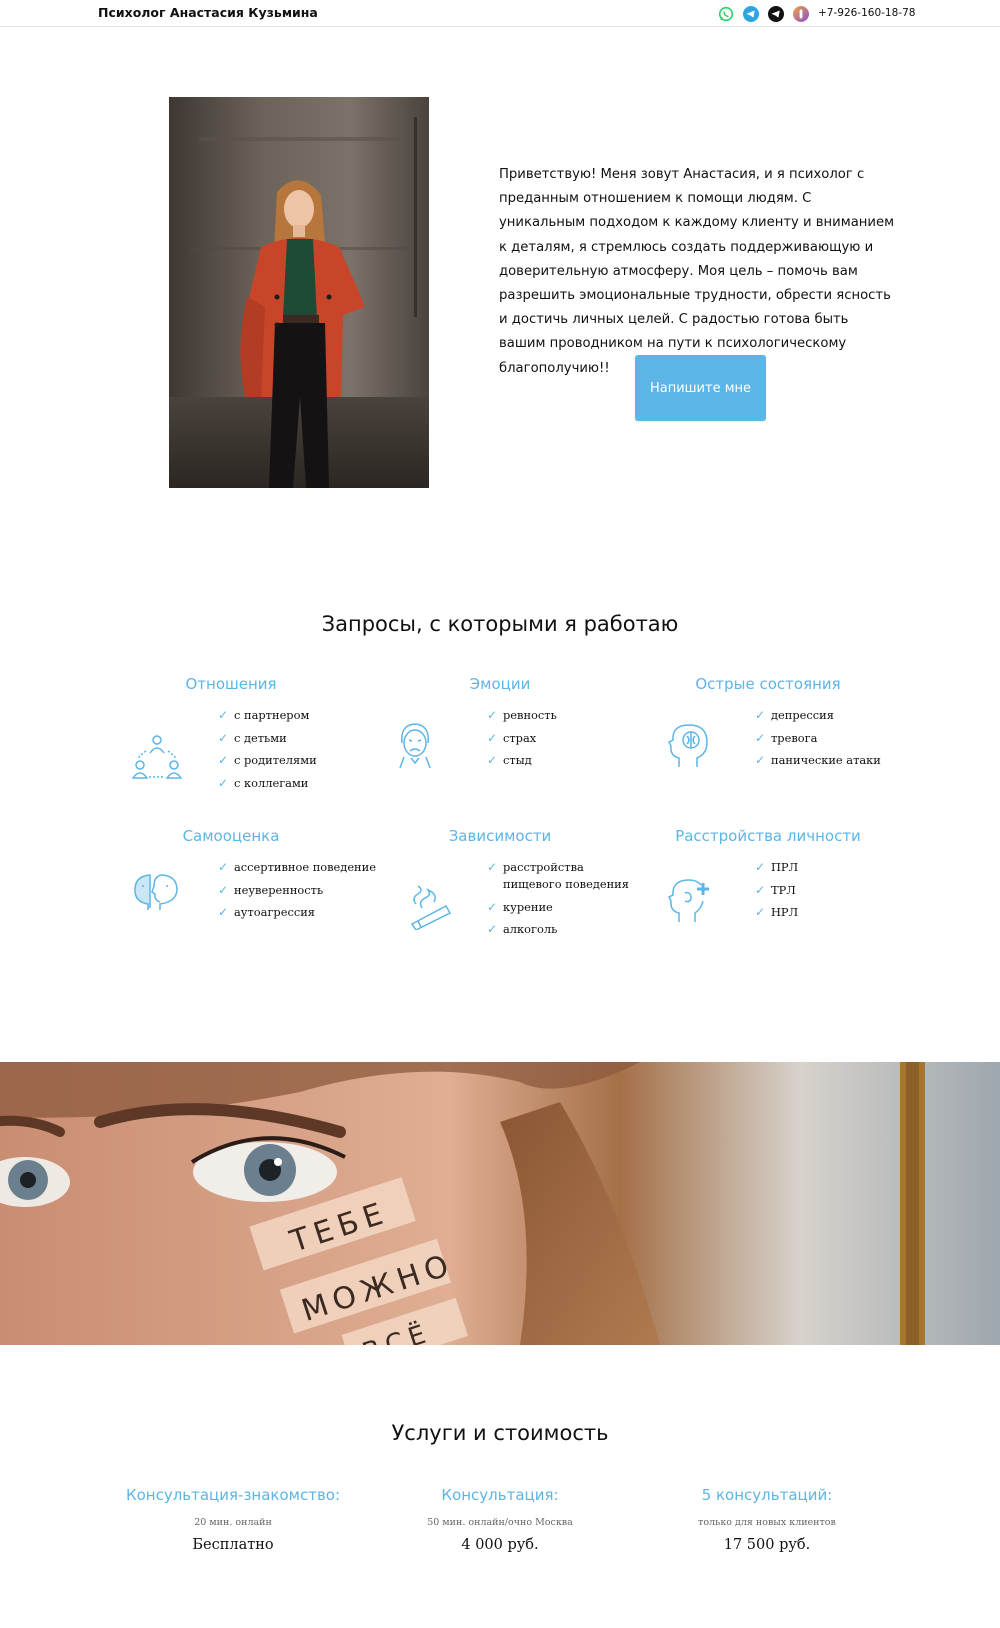  What do you see at coordinates (767, 1495) in the screenshot?
I see `service-title: 5 консультаций:` at bounding box center [767, 1495].